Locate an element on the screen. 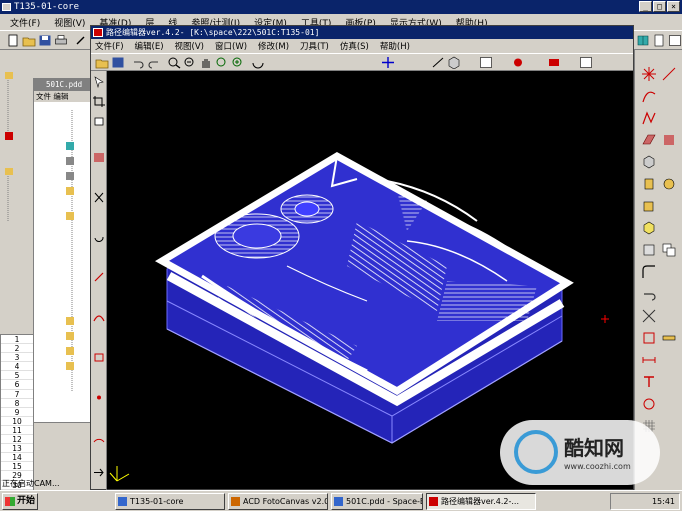 The image size is (682, 511). zoom-fit-icon is located at coordinates (238, 62).